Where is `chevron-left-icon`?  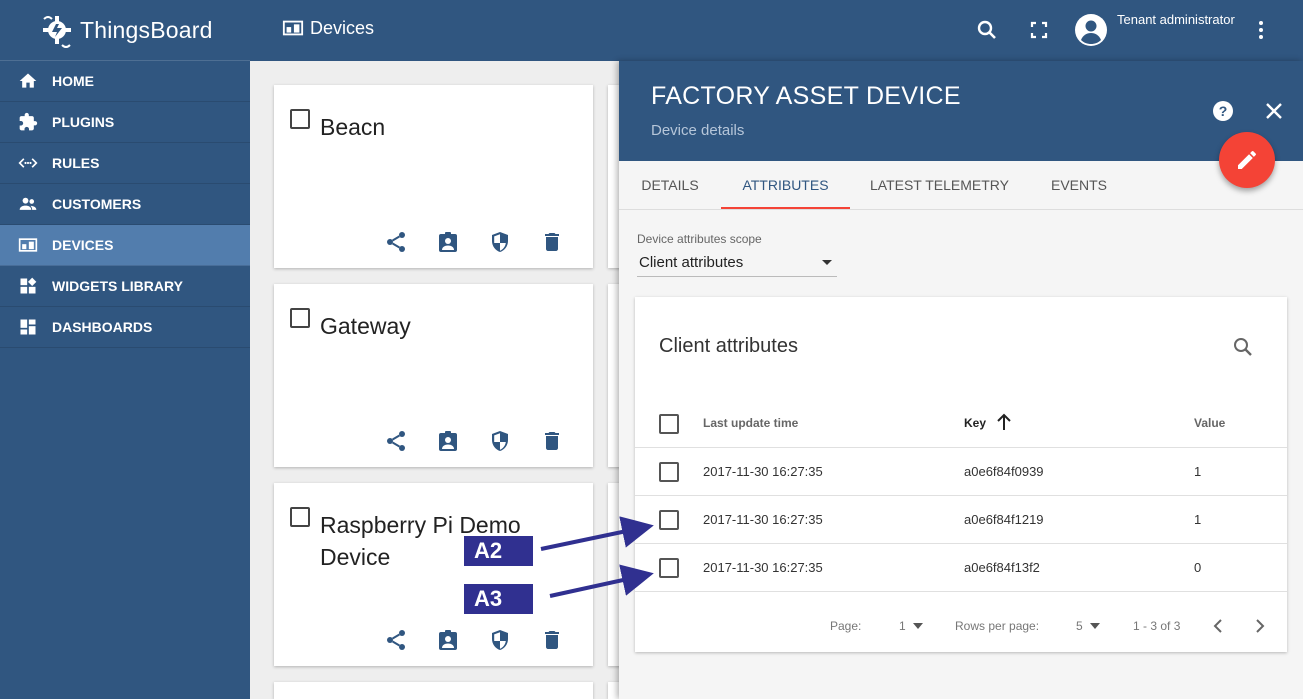 chevron-left-icon is located at coordinates (1219, 626).